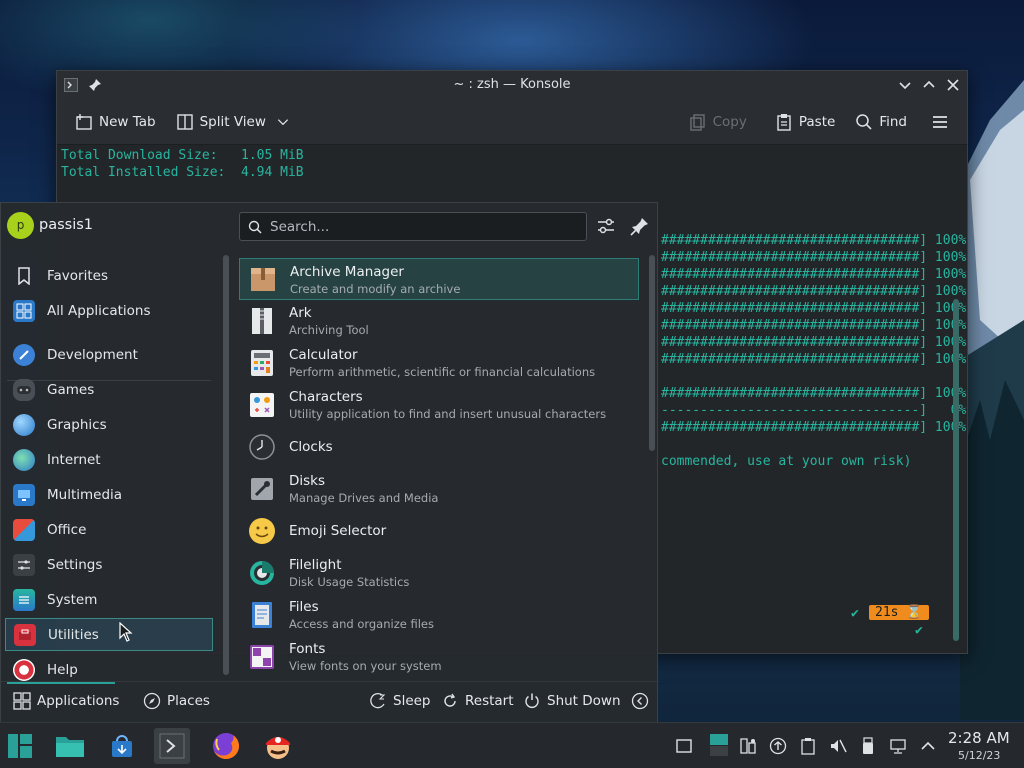 This screenshot has height=768, width=1024. What do you see at coordinates (122, 746) in the screenshot?
I see `taskbar-discover` at bounding box center [122, 746].